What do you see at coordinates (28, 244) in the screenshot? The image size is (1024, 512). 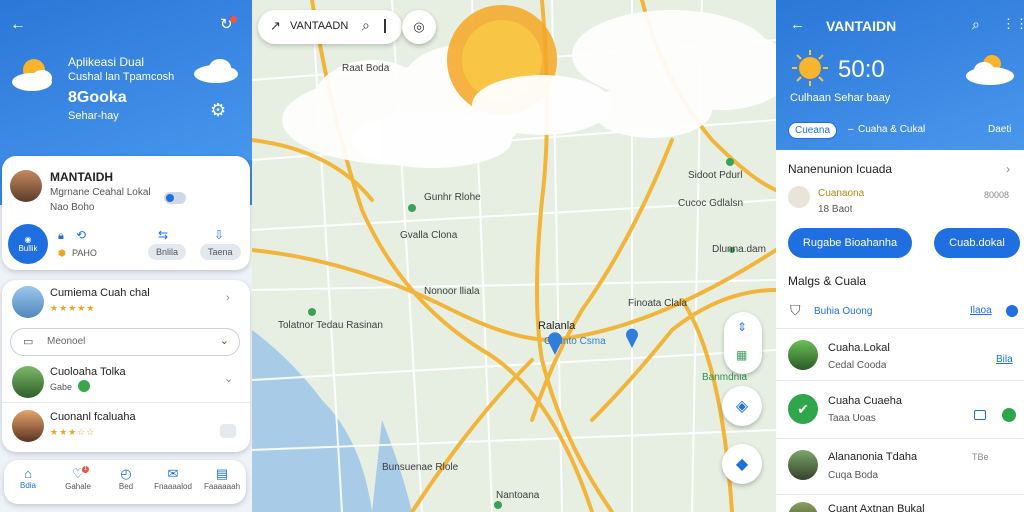 I see `primary-action-button: ◉ Bullik` at bounding box center [28, 244].